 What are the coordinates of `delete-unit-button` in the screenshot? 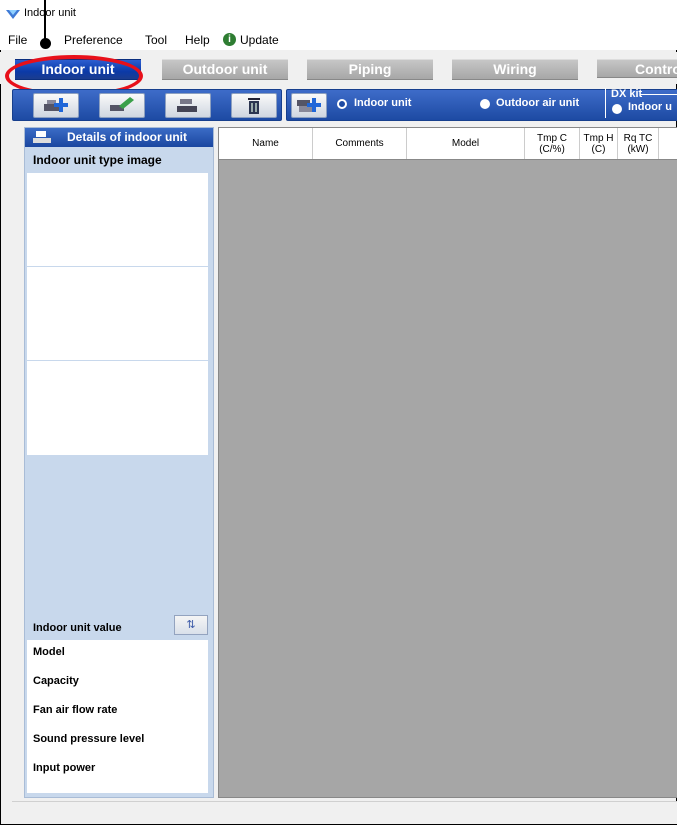 It's located at (254, 105).